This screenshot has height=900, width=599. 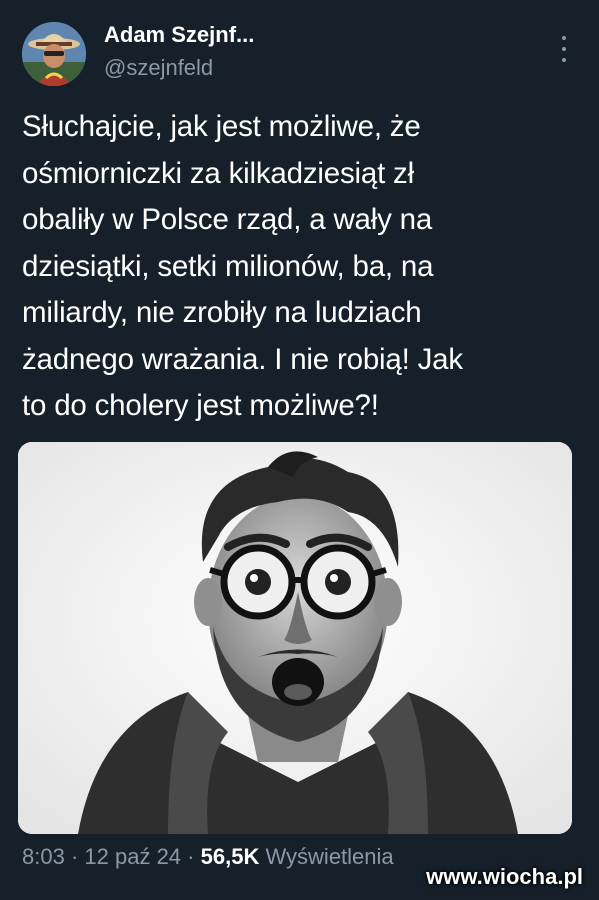 What do you see at coordinates (504, 876) in the screenshot?
I see `watermark: www.wiocha.pl` at bounding box center [504, 876].